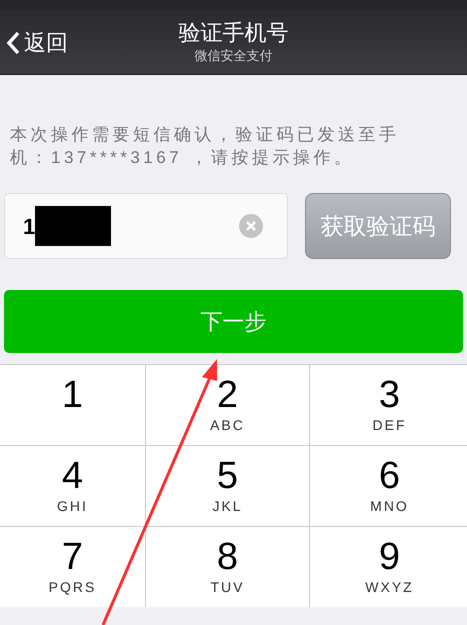 The image size is (467, 625). What do you see at coordinates (72, 567) in the screenshot?
I see `keypad-key: 7 PQRS` at bounding box center [72, 567].